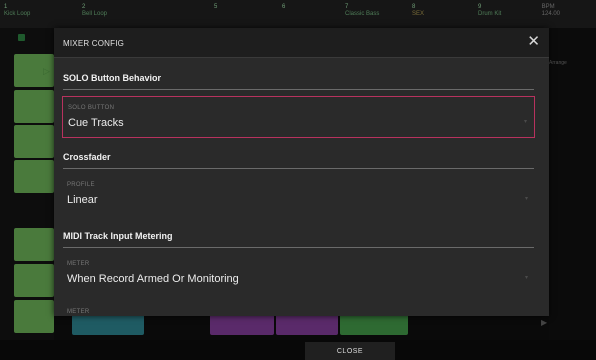 The image size is (596, 360). I want to click on track-5-header: 5, so click(215, 7).